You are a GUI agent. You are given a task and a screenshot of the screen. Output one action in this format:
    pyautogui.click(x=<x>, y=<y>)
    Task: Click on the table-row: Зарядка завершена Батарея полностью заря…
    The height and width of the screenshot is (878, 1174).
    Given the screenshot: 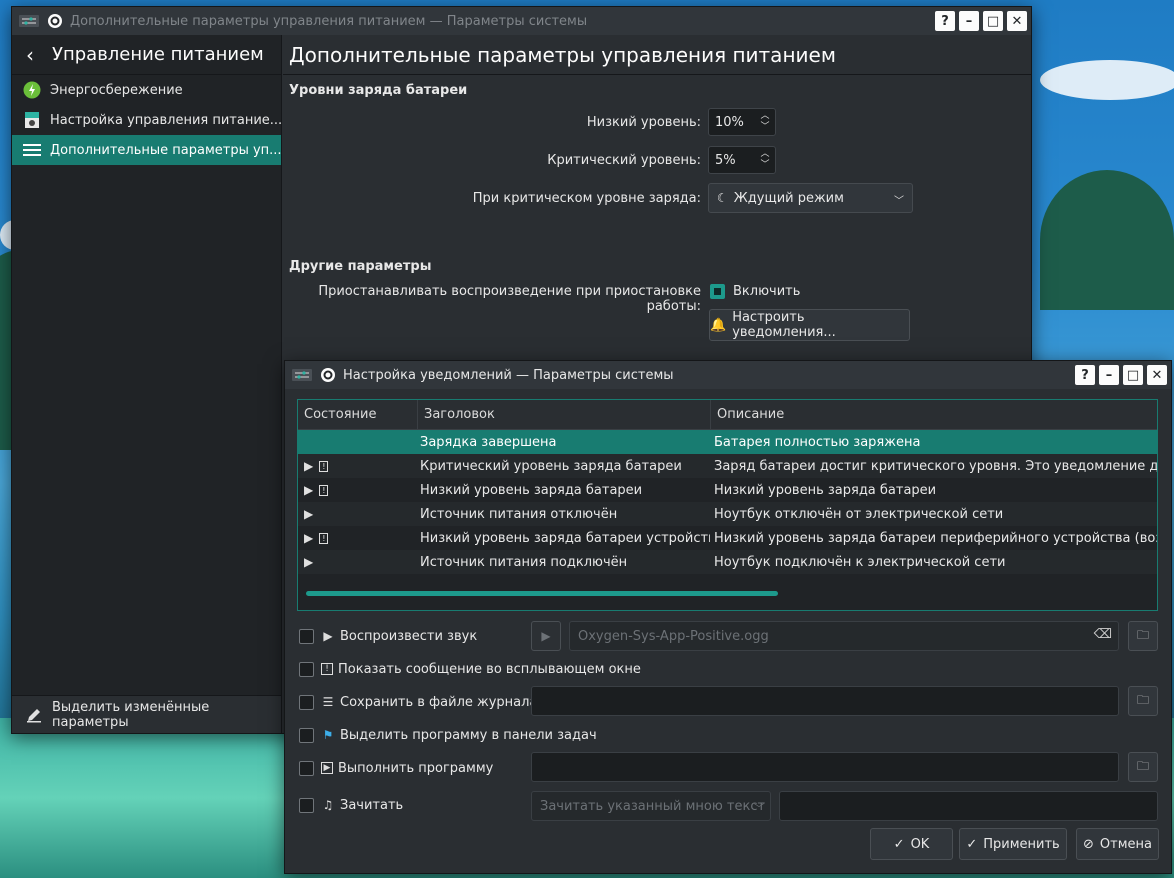 What is the action you would take?
    pyautogui.click(x=727, y=442)
    